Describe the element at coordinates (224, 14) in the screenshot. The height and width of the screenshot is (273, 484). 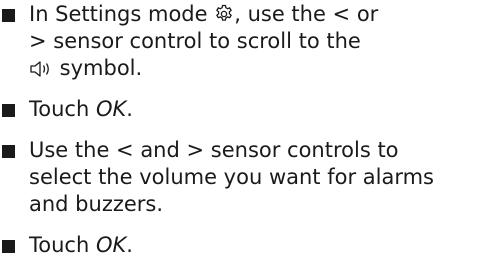
I see `gear-icon` at that location.